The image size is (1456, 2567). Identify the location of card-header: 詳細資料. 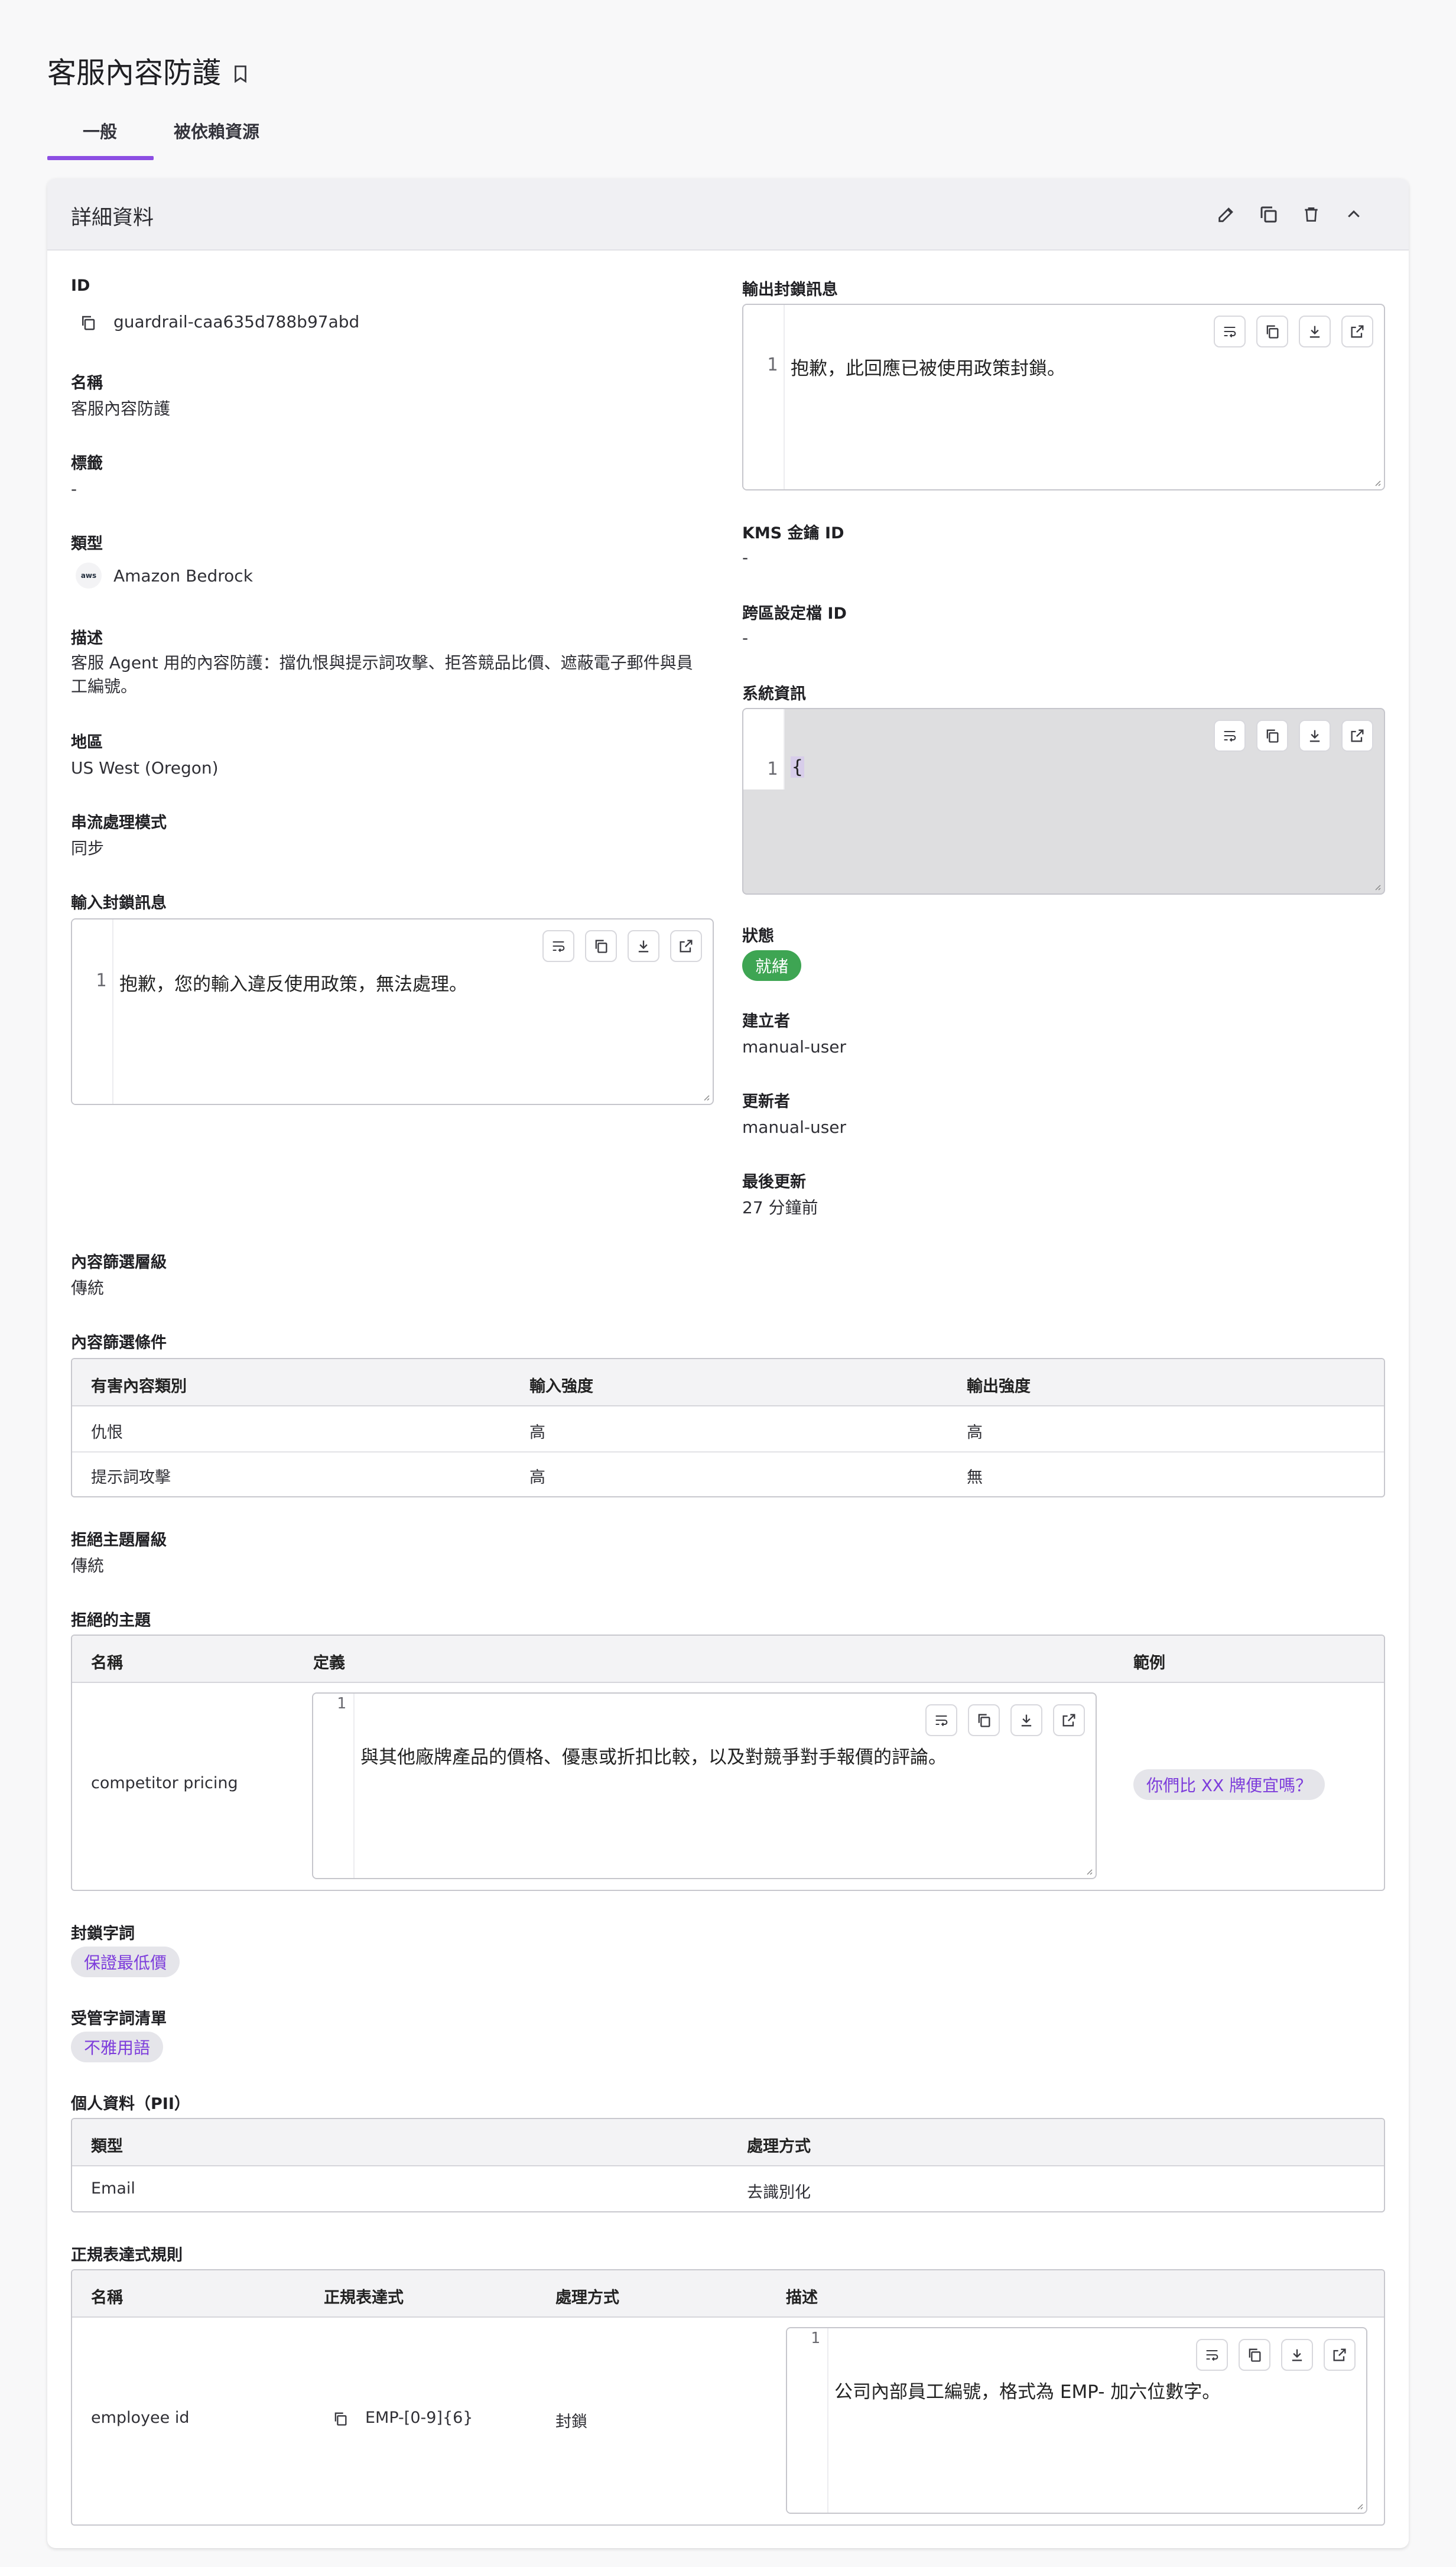
(728, 215).